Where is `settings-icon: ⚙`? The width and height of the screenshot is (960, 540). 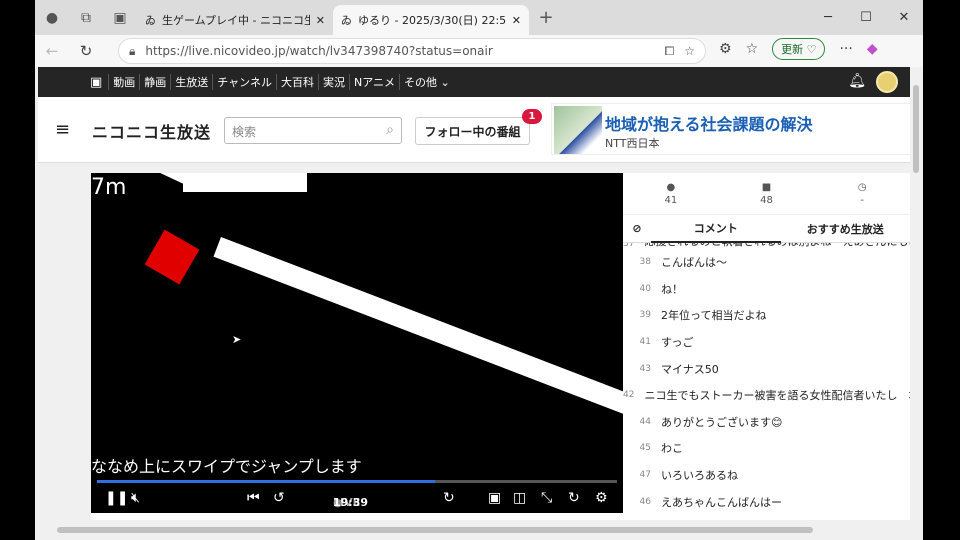 settings-icon: ⚙ is located at coordinates (601, 498).